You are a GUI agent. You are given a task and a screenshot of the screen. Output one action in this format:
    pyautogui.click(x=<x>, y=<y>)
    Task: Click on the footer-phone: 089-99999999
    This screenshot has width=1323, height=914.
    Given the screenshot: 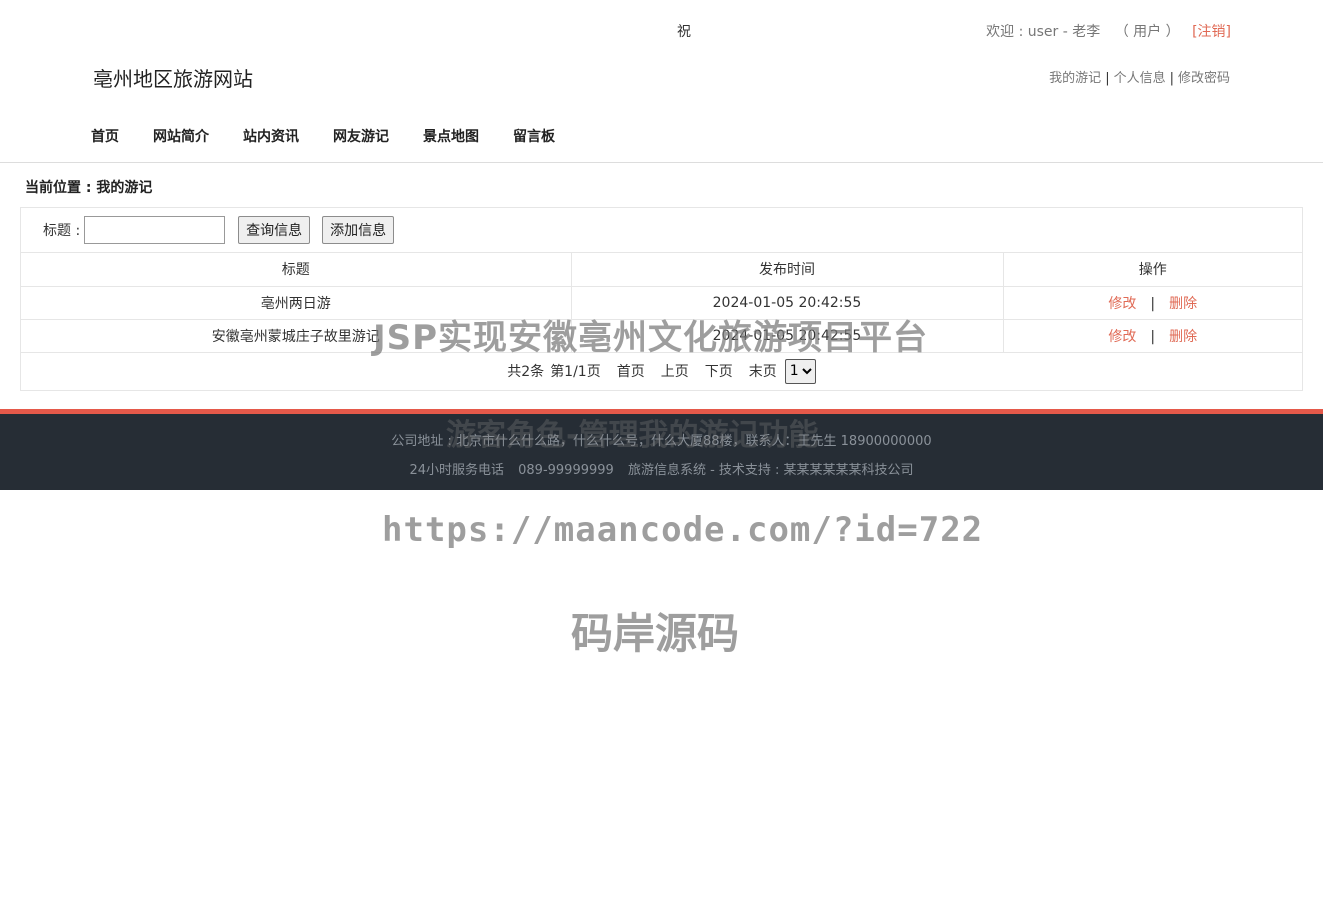 What is the action you would take?
    pyautogui.click(x=566, y=470)
    